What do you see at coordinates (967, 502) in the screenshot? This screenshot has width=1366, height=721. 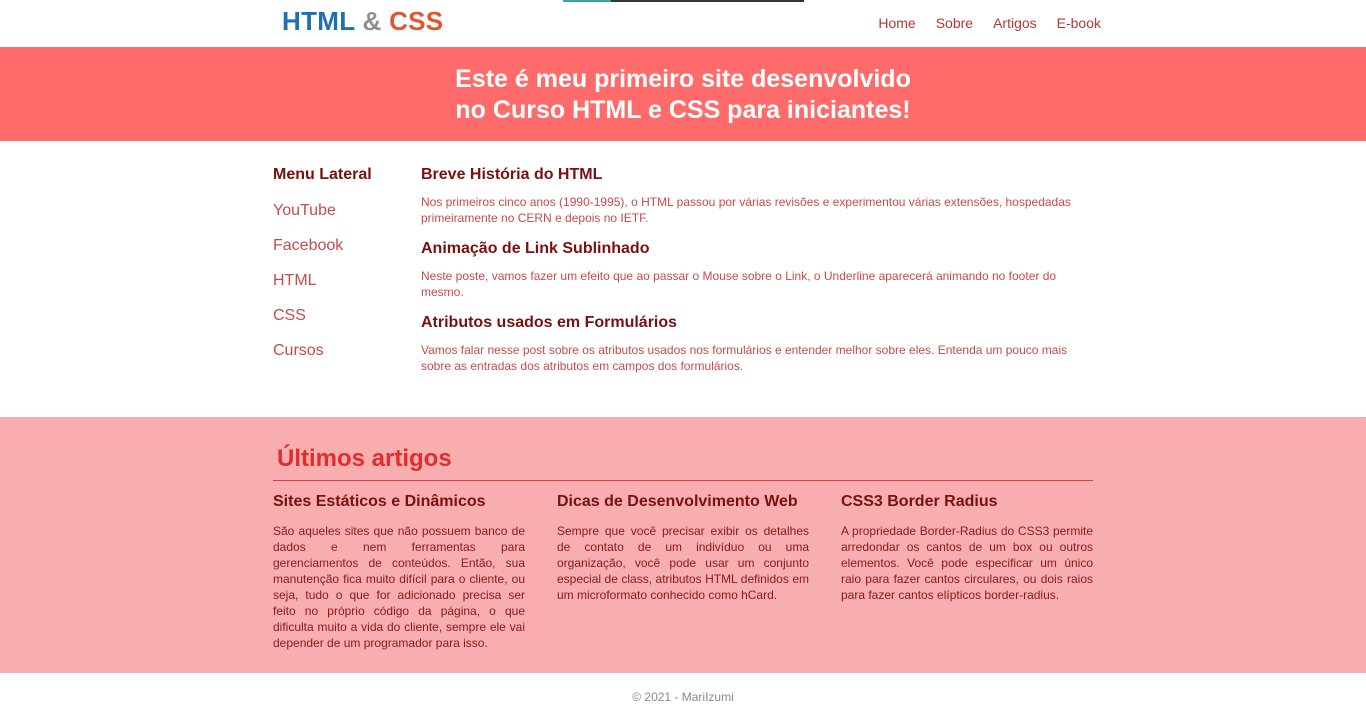 I see `latest-article-title: CSS3 Border Radius` at bounding box center [967, 502].